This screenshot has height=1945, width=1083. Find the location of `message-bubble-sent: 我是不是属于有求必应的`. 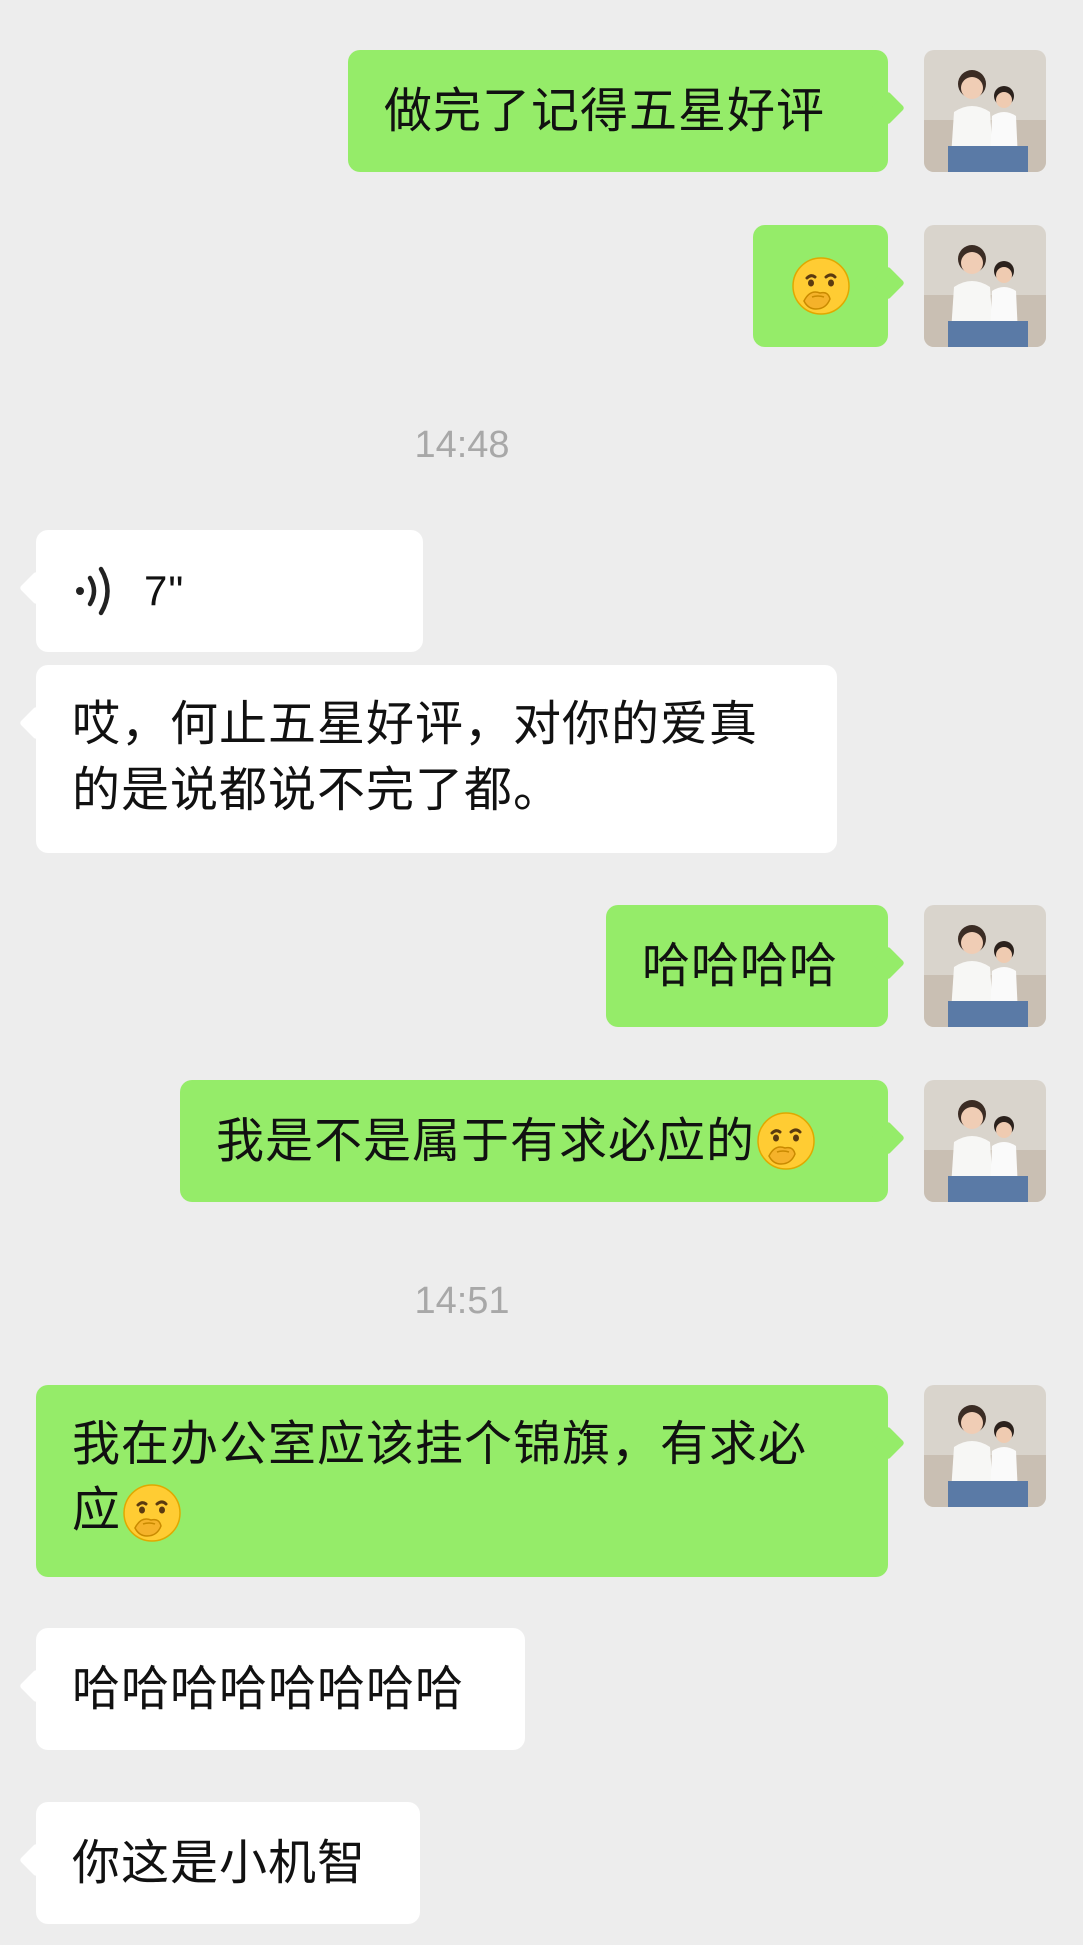

message-bubble-sent: 我是不是属于有求必应的 is located at coordinates (534, 1141).